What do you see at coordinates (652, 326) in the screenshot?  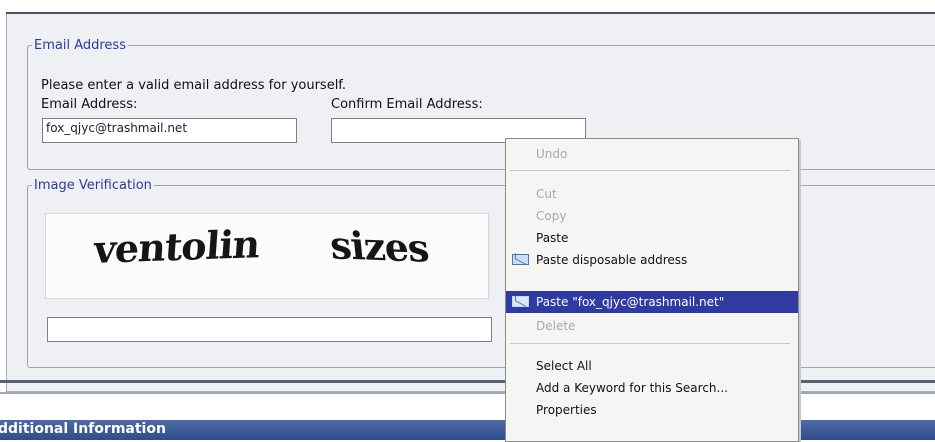 I see `menu-item-delete: Delete` at bounding box center [652, 326].